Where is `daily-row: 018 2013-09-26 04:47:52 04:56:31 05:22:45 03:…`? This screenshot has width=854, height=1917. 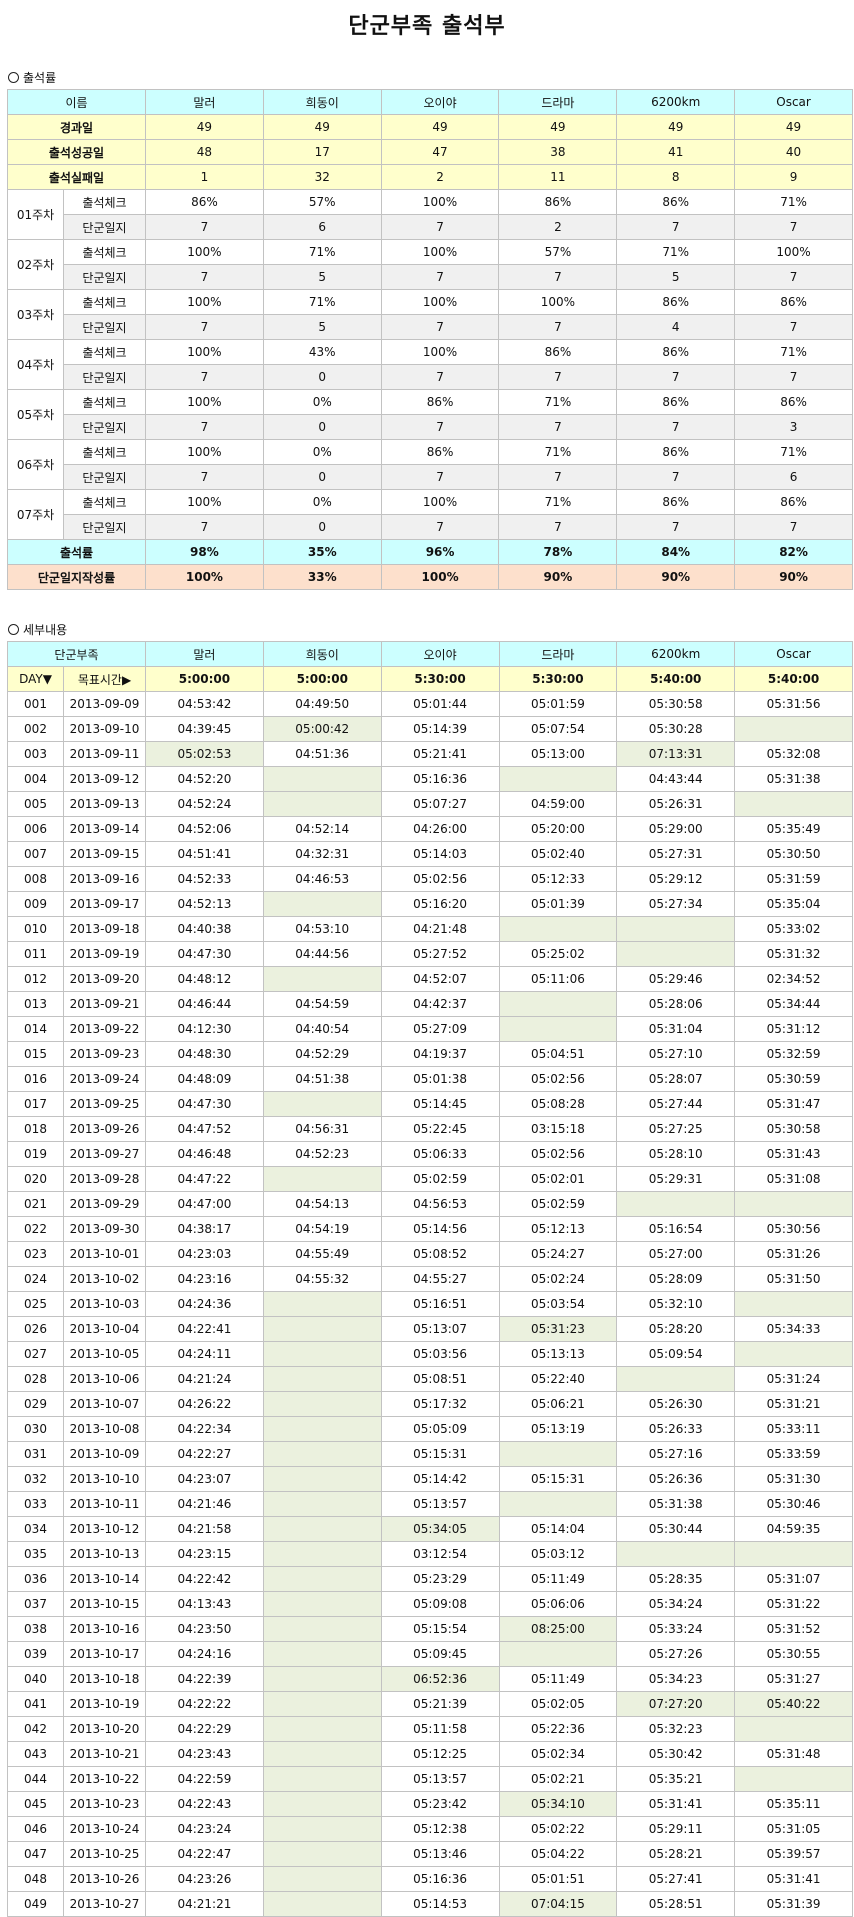
daily-row: 018 2013-09-26 04:47:52 04:56:31 05:22:45 03:… is located at coordinates (430, 1129).